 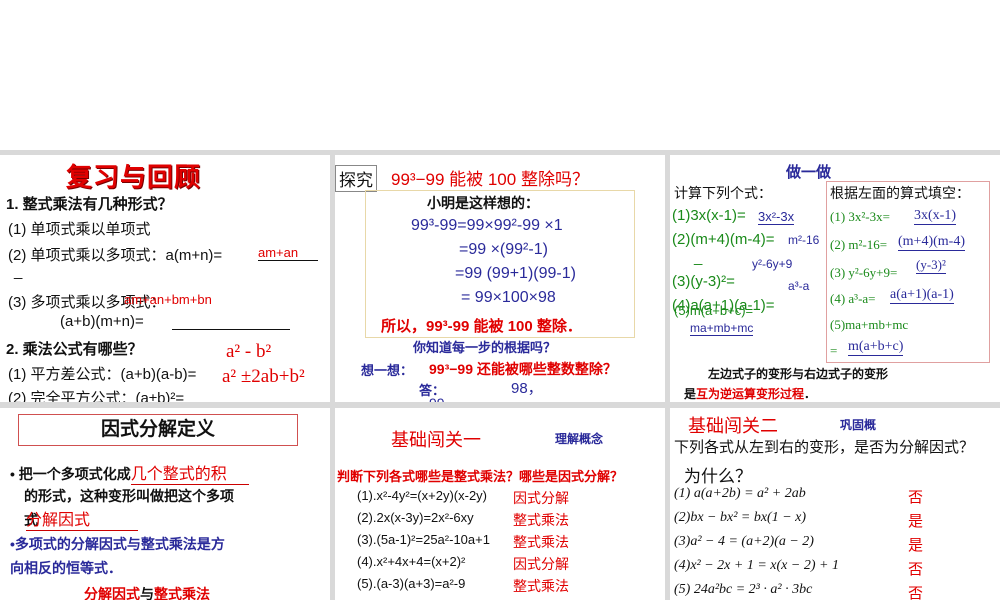 What do you see at coordinates (756, 565) in the screenshot?
I see `expression-4: (4)x² − 2x + 1 = x(x − 2) + 1` at bounding box center [756, 565].